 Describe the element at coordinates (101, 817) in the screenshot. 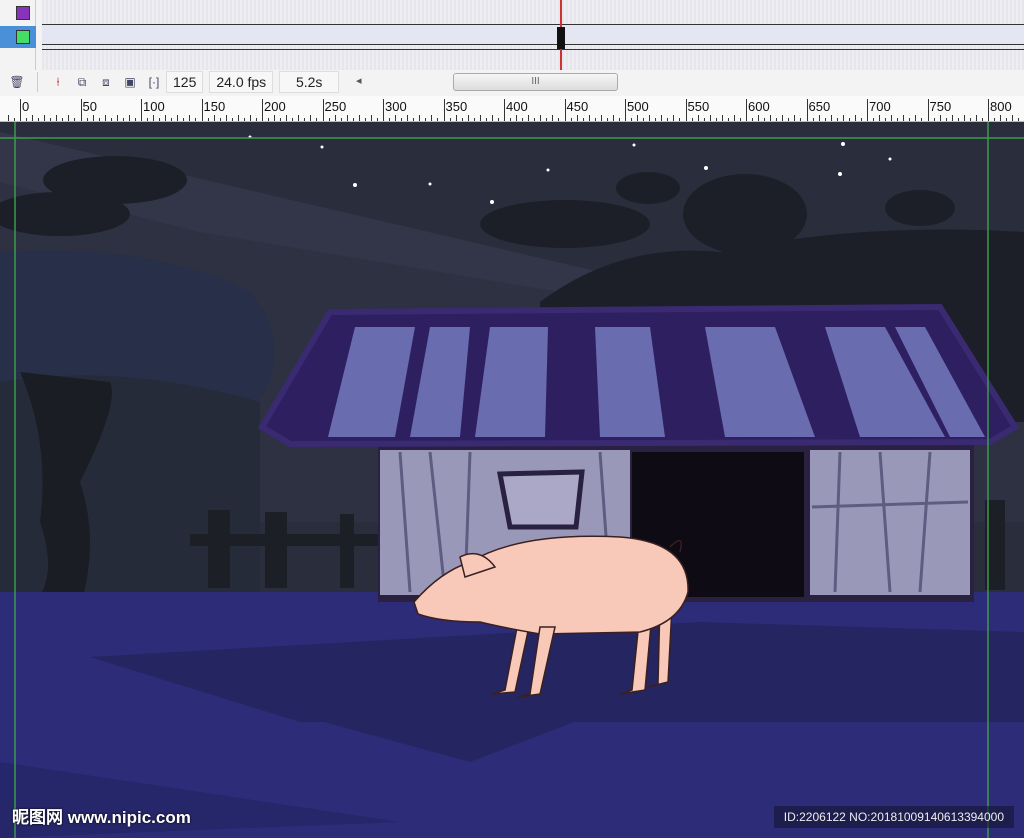

I see `watermark-logo: 昵图网 www.nipic.com` at that location.